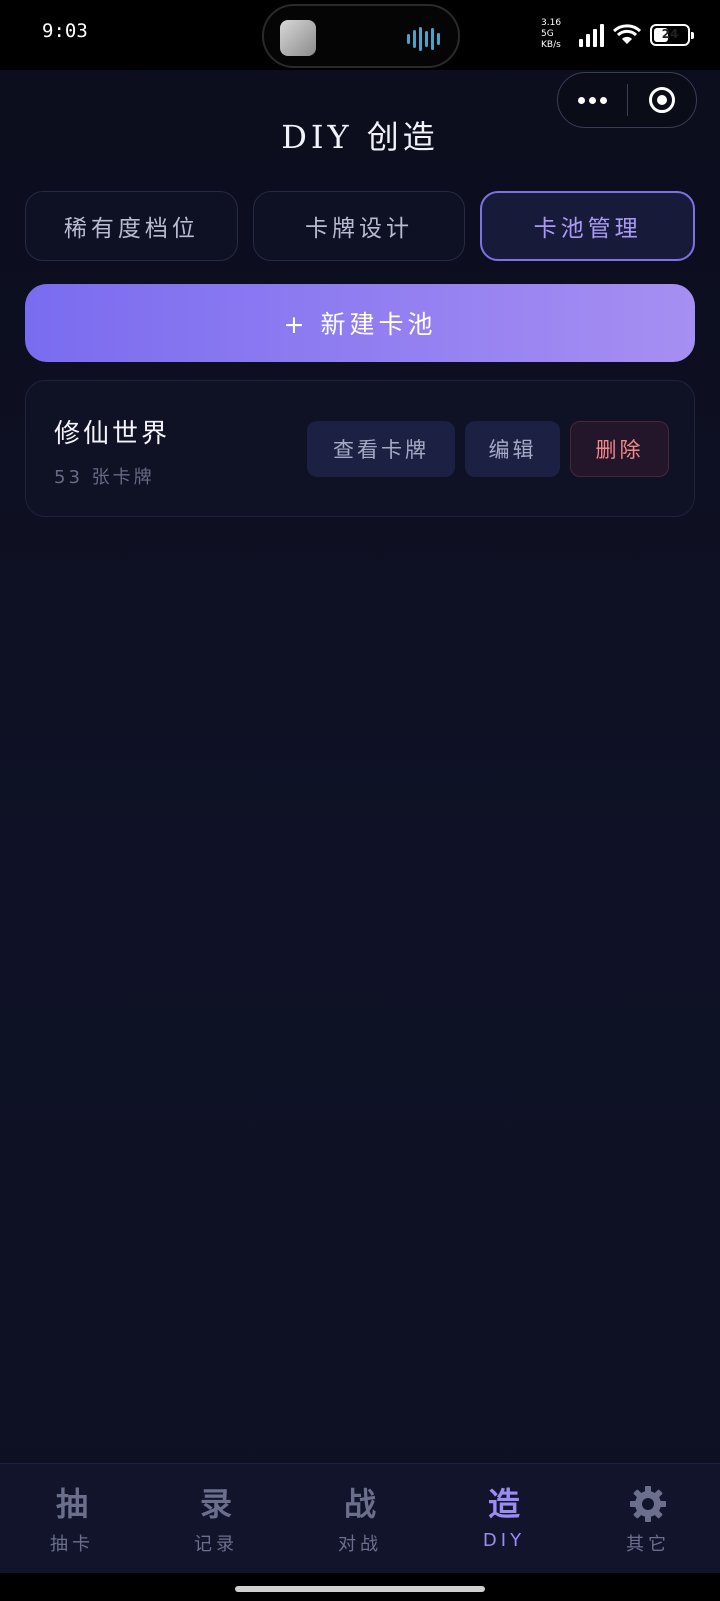 The width and height of the screenshot is (720, 1601). What do you see at coordinates (551, 23) in the screenshot?
I see `net-speed-value: 3.16` at bounding box center [551, 23].